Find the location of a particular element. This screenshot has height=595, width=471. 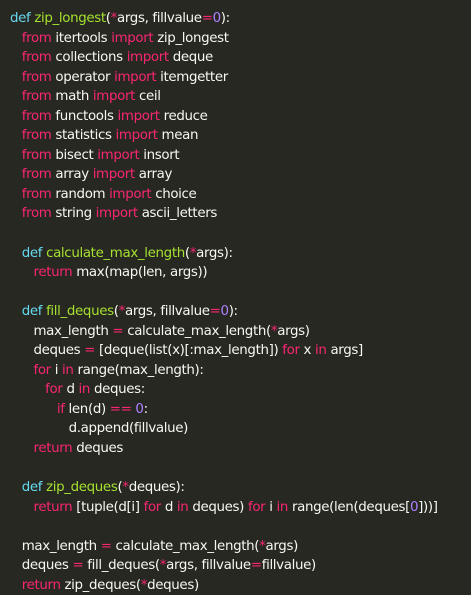

code-line: from itertools import zip_longest is located at coordinates (235, 39).